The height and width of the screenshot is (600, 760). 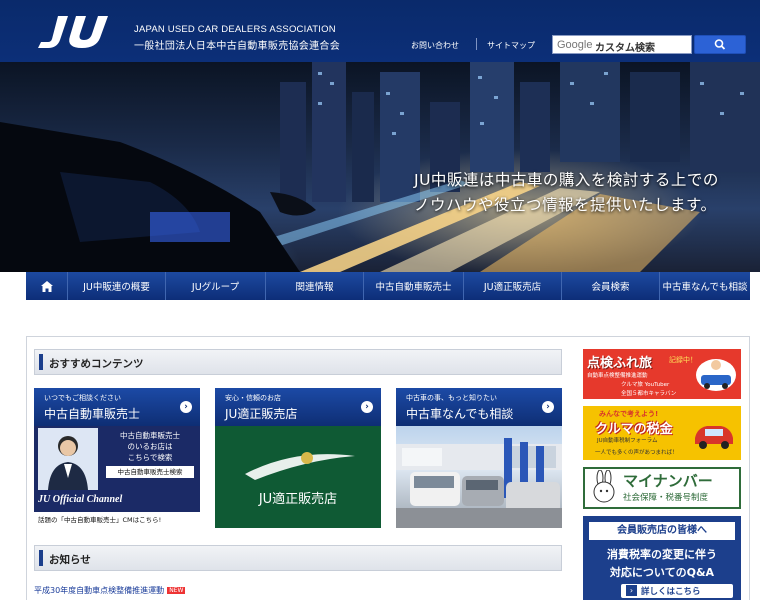 What do you see at coordinates (620, 363) in the screenshot?
I see `tenken-title: 点検ふれ旅` at bounding box center [620, 363].